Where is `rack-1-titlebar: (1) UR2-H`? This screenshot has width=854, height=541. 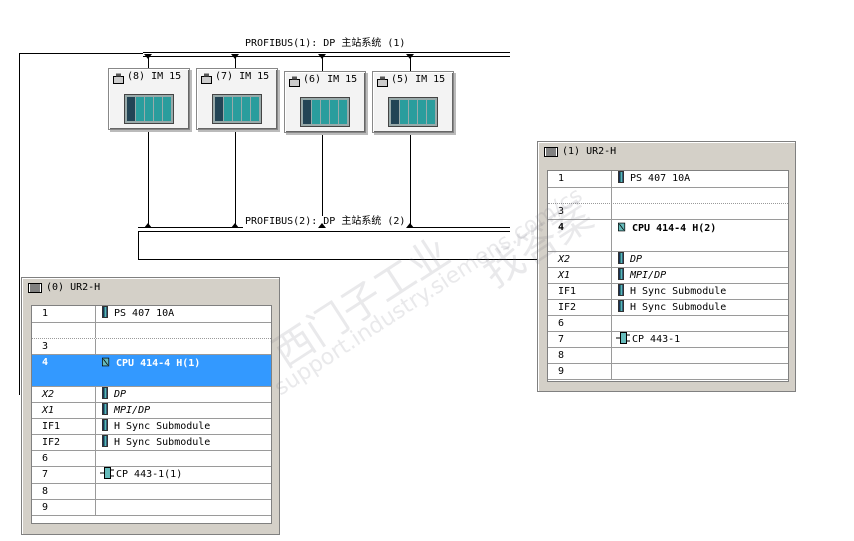
rack-1-titlebar: (1) UR2-H is located at coordinates (666, 152).